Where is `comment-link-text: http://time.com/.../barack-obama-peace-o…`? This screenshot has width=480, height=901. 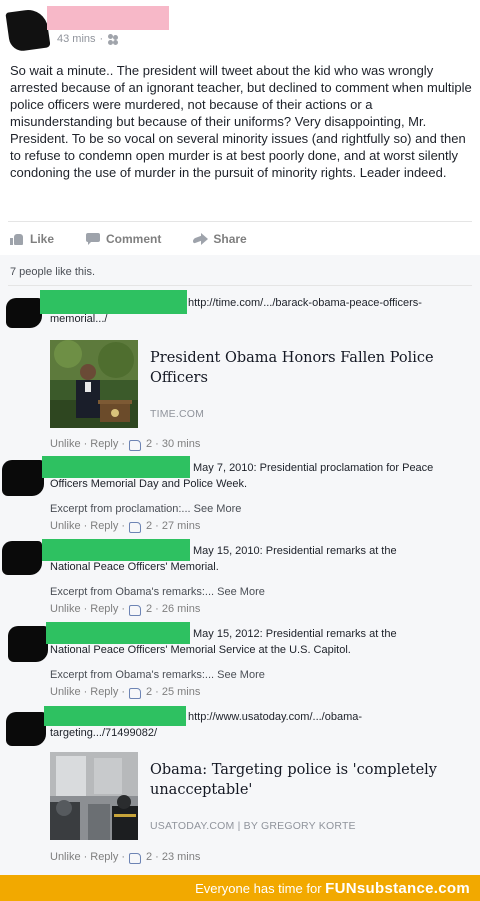 comment-link-text: http://time.com/.../barack-obama-peace-o… is located at coordinates (305, 303).